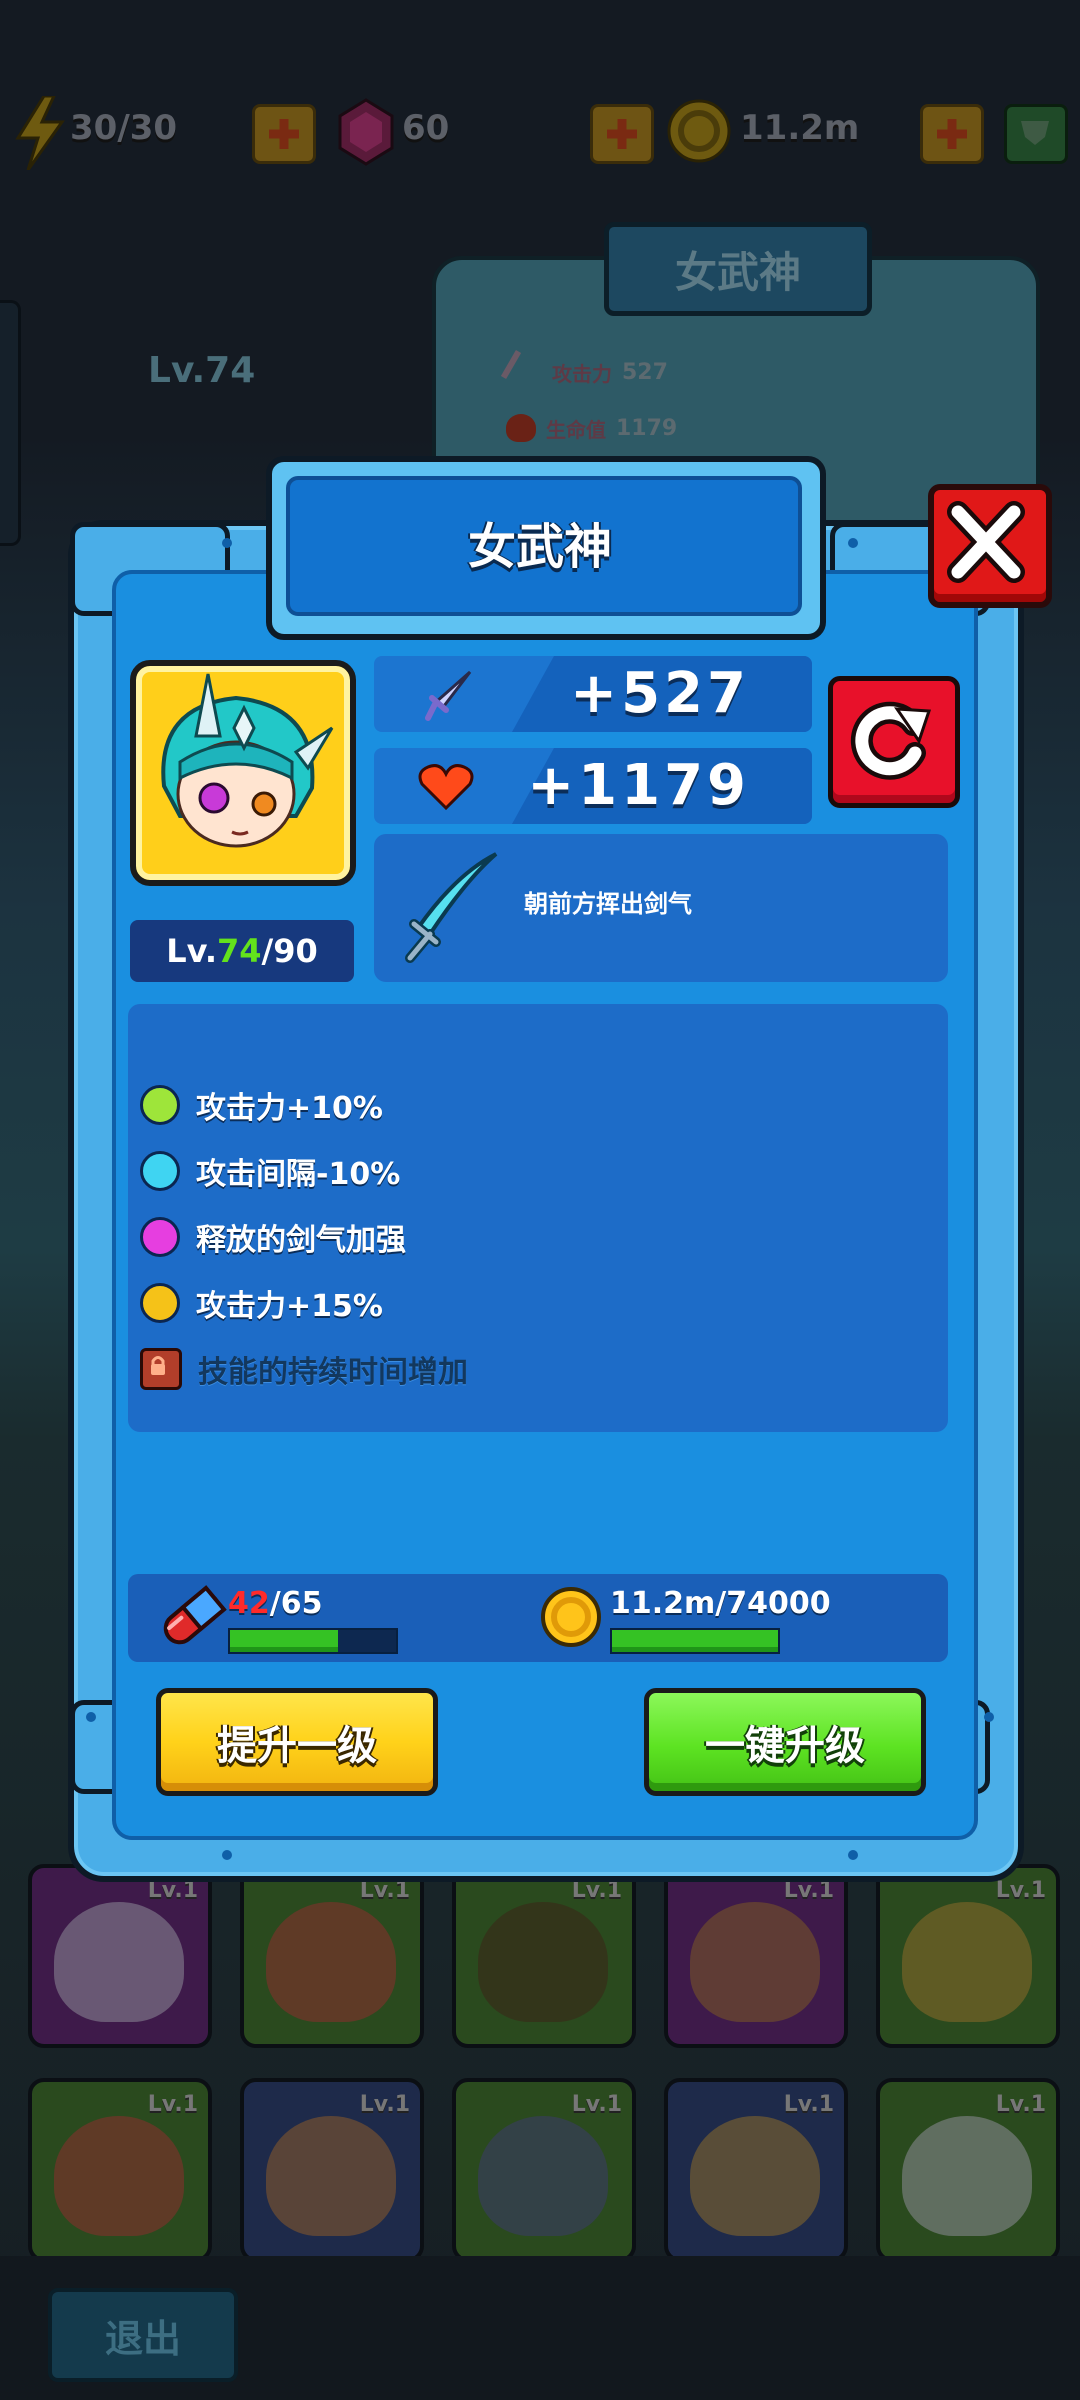 The height and width of the screenshot is (2400, 1080). I want to click on bg-attack-row: 攻击力 527, so click(658, 372).